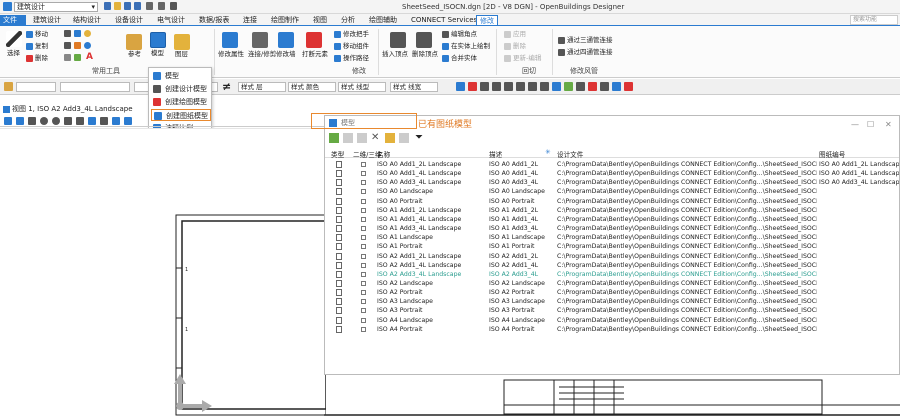 The image size is (900, 419). What do you see at coordinates (181, 89) in the screenshot?
I see `menu-item-create-design-model: 创建设计模型` at bounding box center [181, 89].